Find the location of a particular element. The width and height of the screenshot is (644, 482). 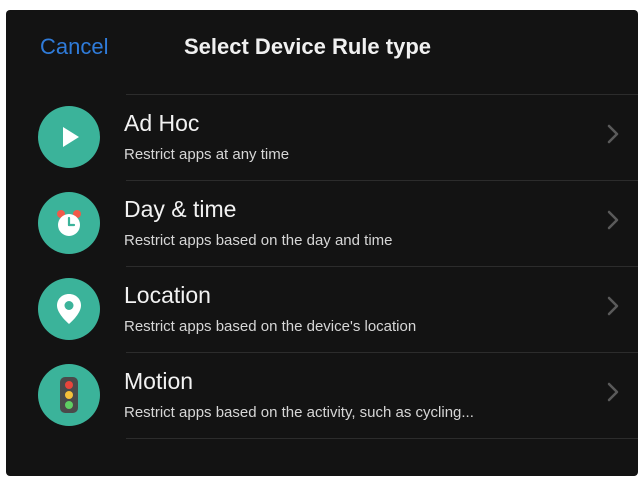

rule-type-description: Restrict apps at any time is located at coordinates (207, 154).